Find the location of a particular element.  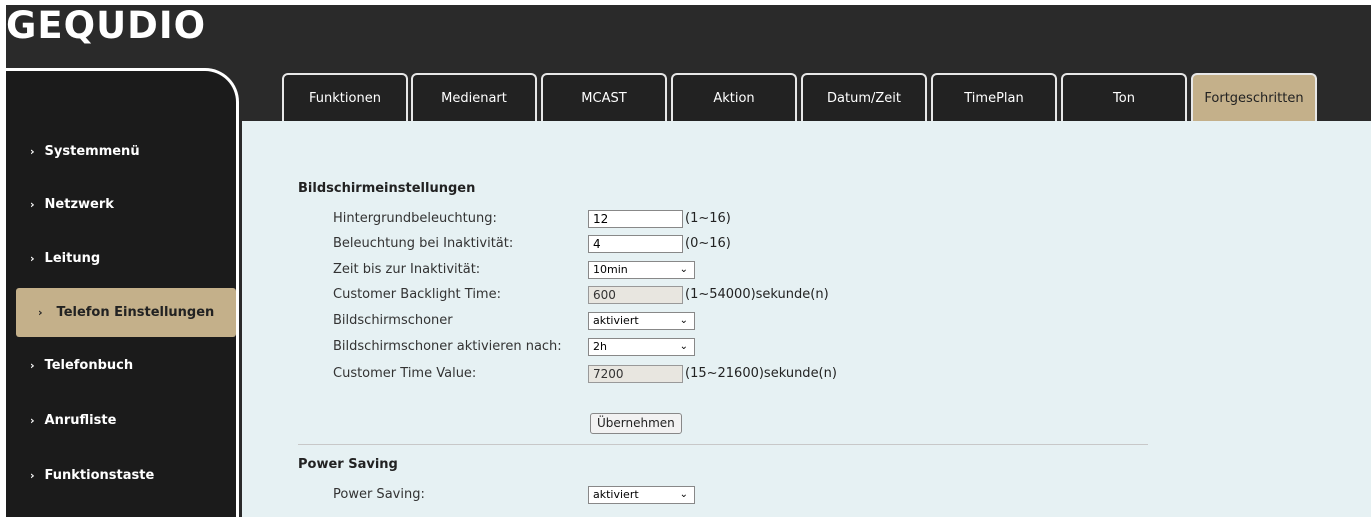

section-title-power-saving: Power Saving is located at coordinates (348, 464).